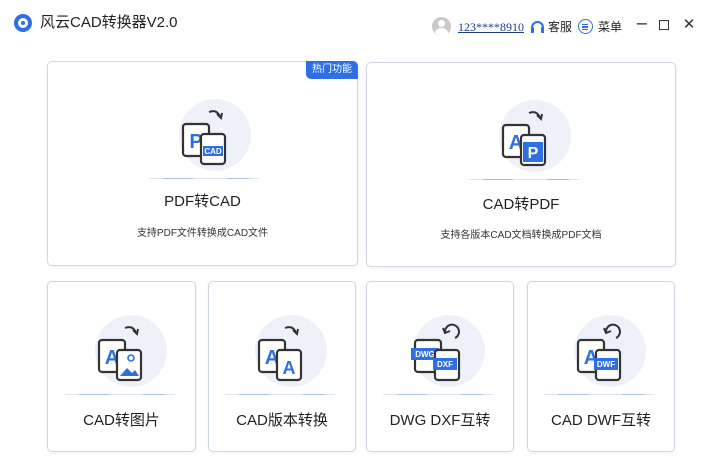 Image resolution: width=710 pixels, height=466 pixels. I want to click on app-logo-icon, so click(23, 23).